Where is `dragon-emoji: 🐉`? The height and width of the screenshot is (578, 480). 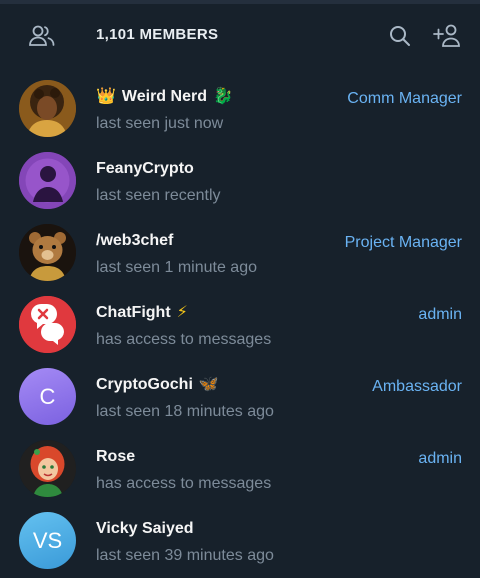
dragon-emoji: 🐉 is located at coordinates (222, 96).